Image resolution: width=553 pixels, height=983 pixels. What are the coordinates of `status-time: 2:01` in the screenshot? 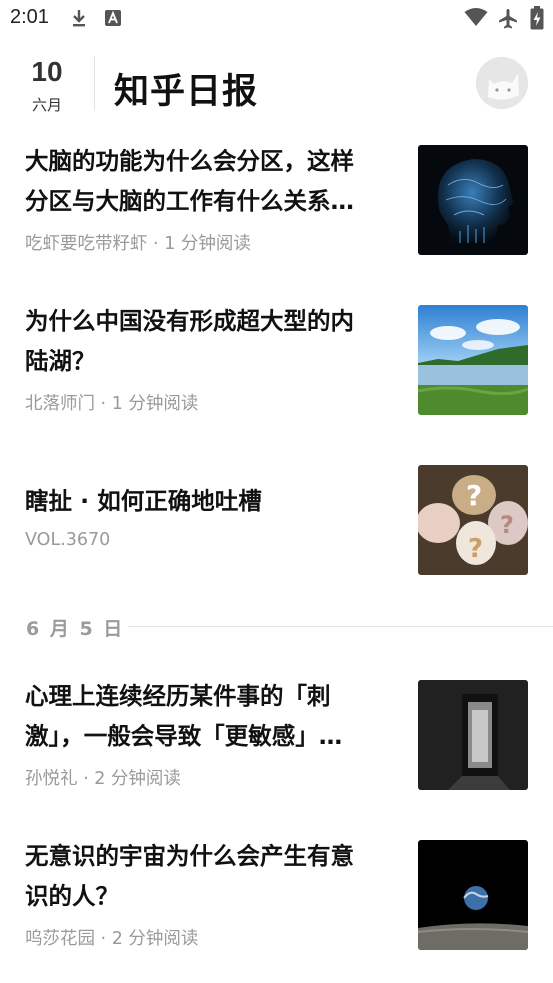 It's located at (29, 17).